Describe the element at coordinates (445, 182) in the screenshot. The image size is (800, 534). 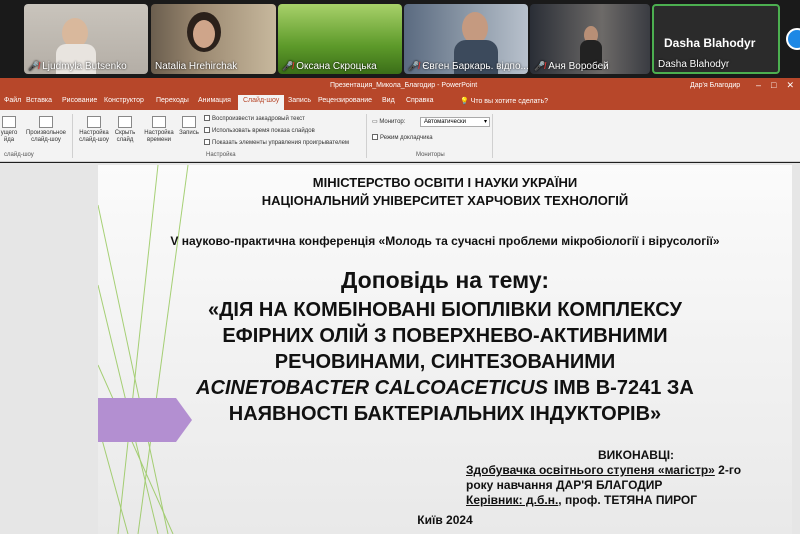
I see `ministry-title: МІНІСТЕРСТВО ОСВІТИ І НАУКИ УКРАЇНИ` at that location.